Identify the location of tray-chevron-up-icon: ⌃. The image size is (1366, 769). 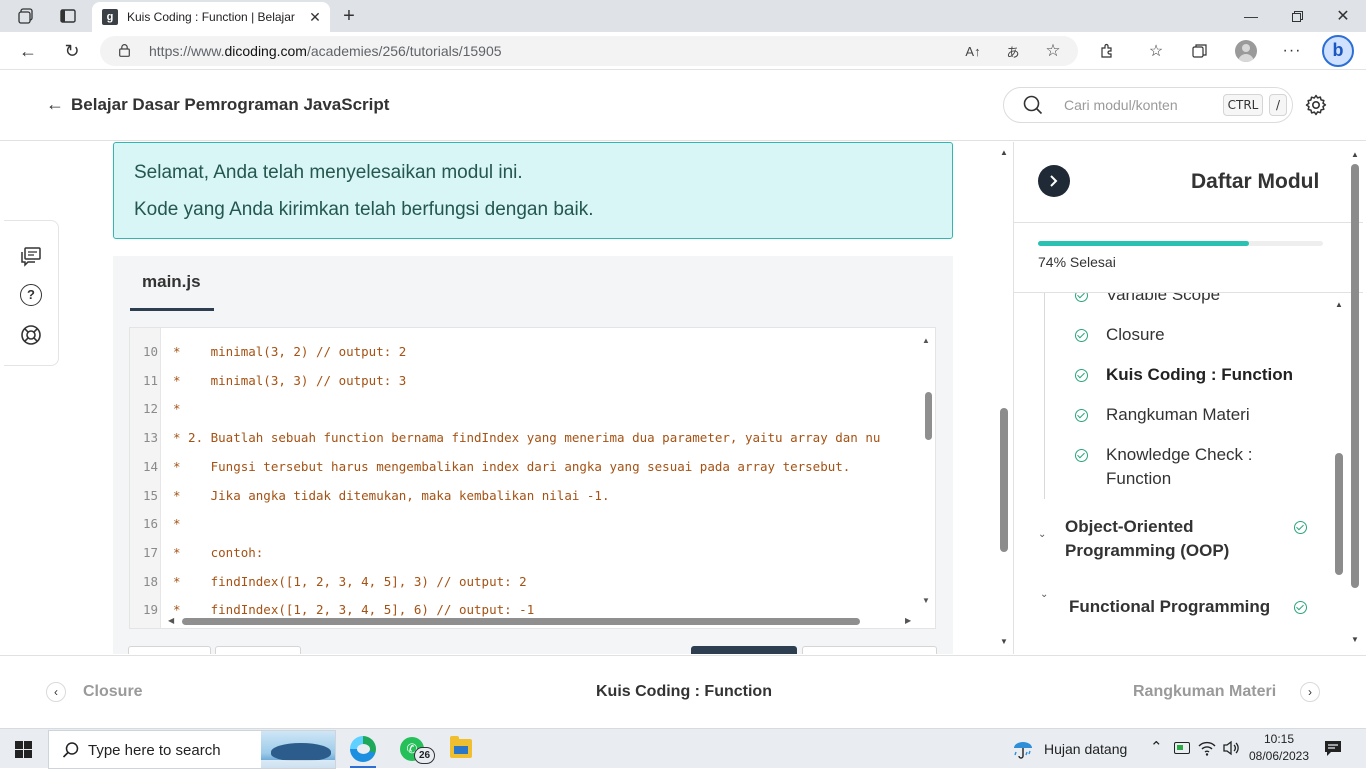
(1156, 747).